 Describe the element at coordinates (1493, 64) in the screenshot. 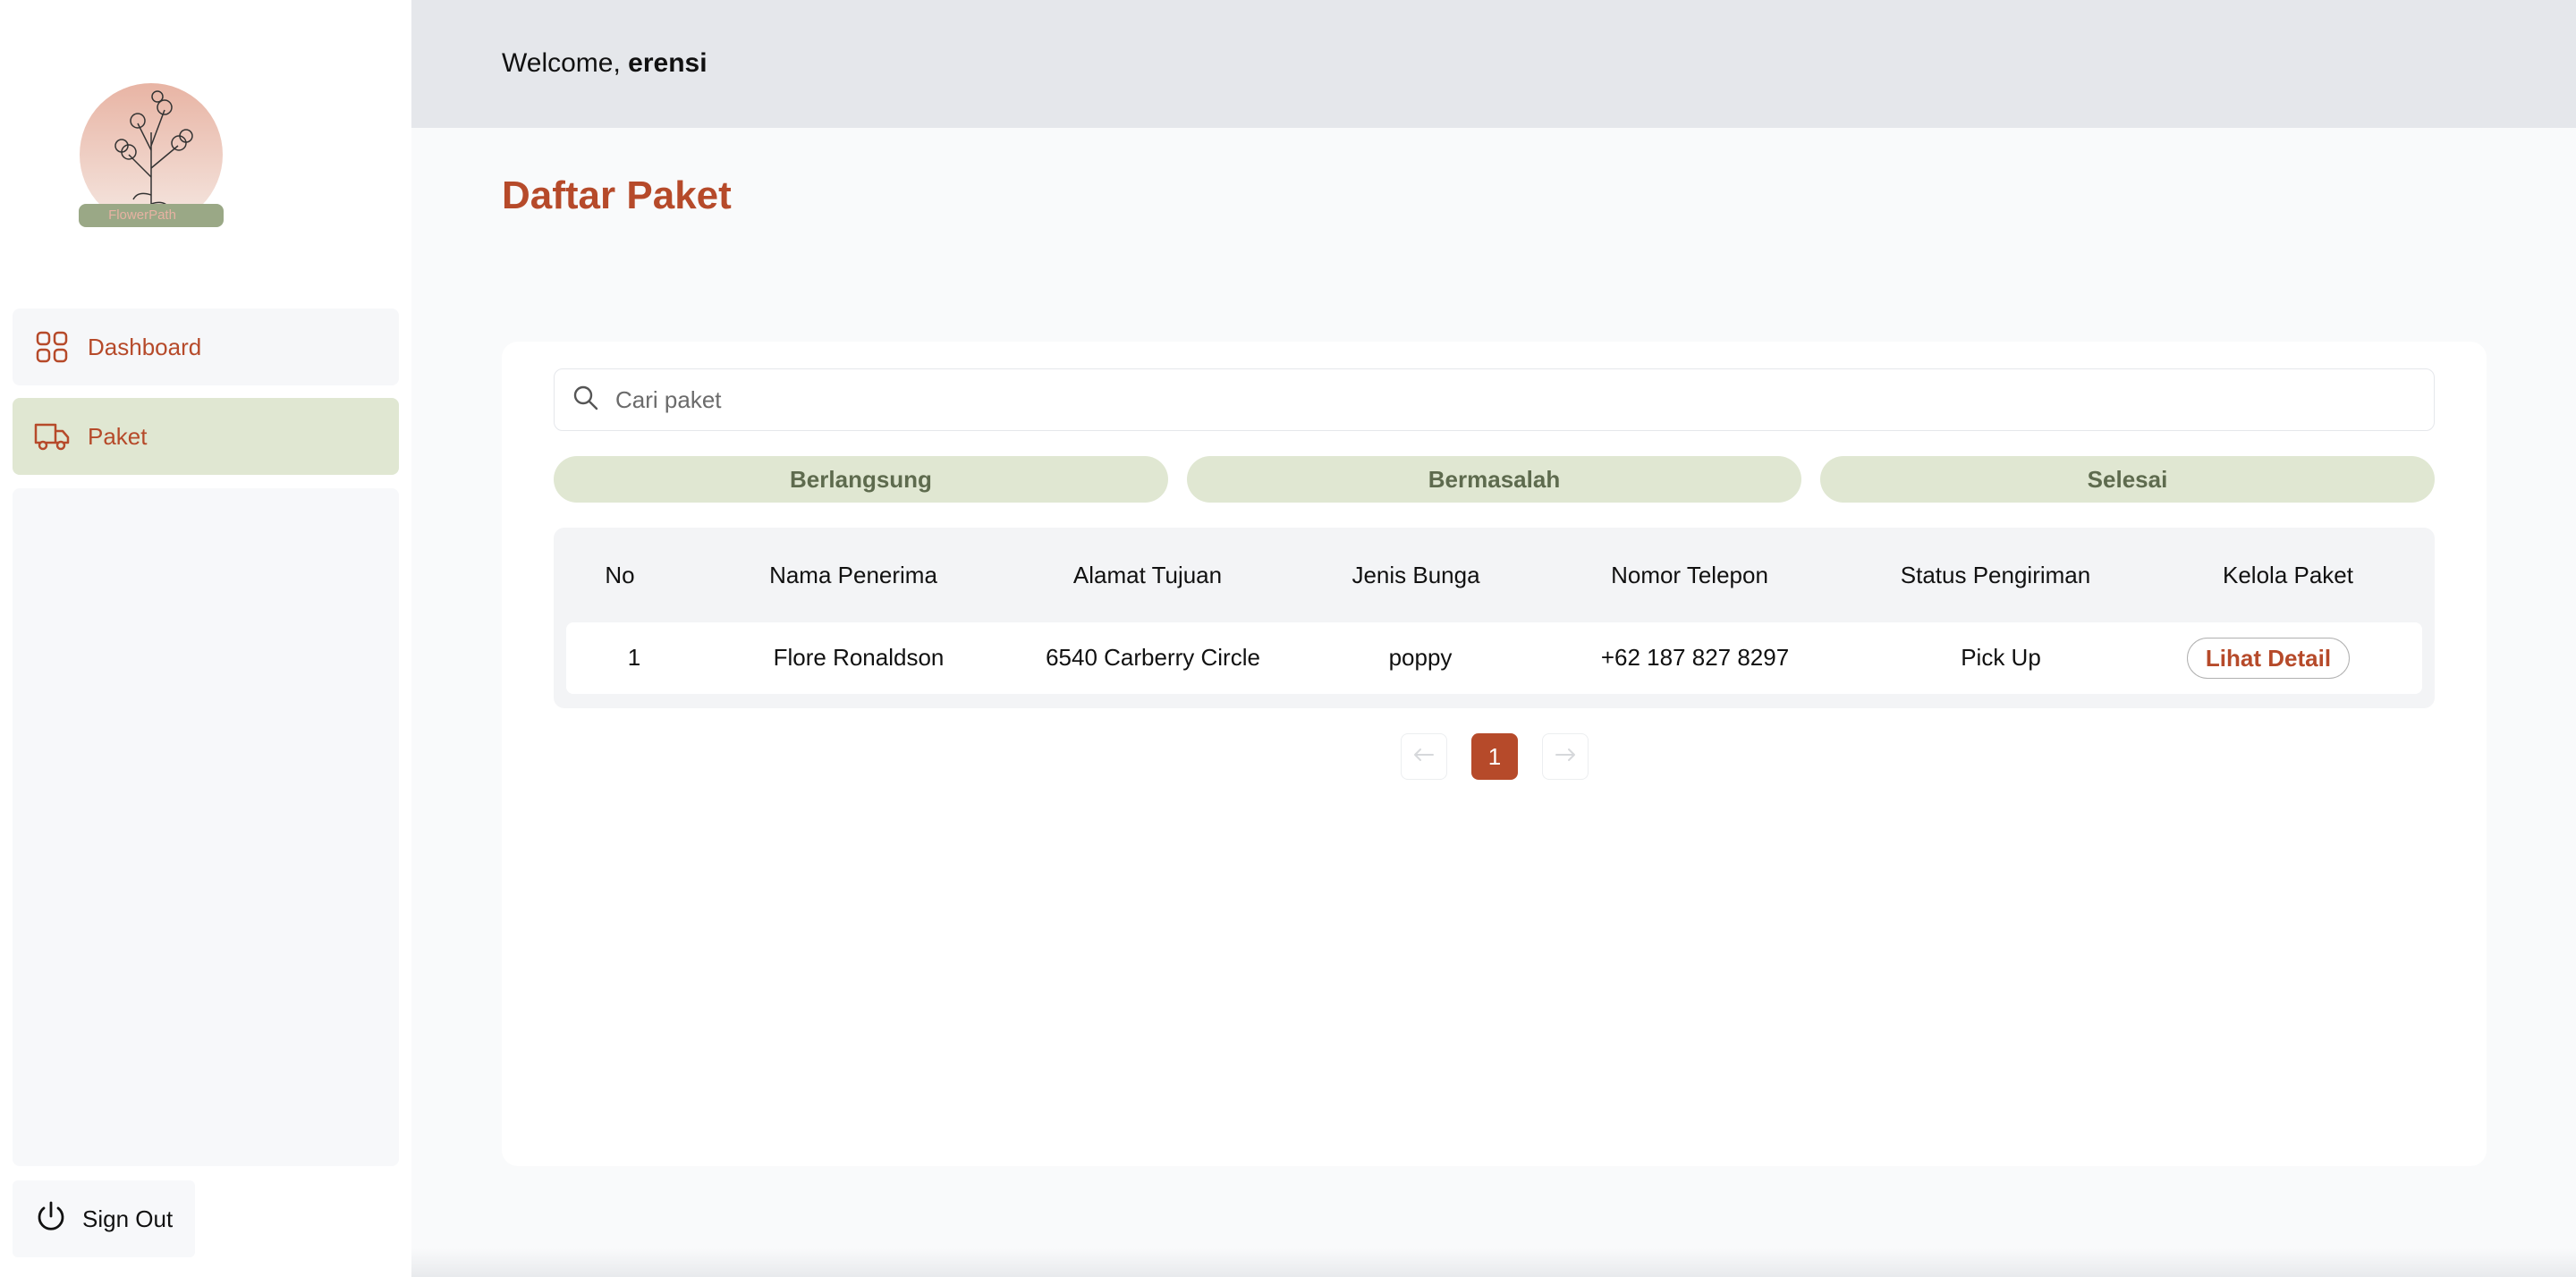

I see `top-header: Welcome, erensi` at that location.